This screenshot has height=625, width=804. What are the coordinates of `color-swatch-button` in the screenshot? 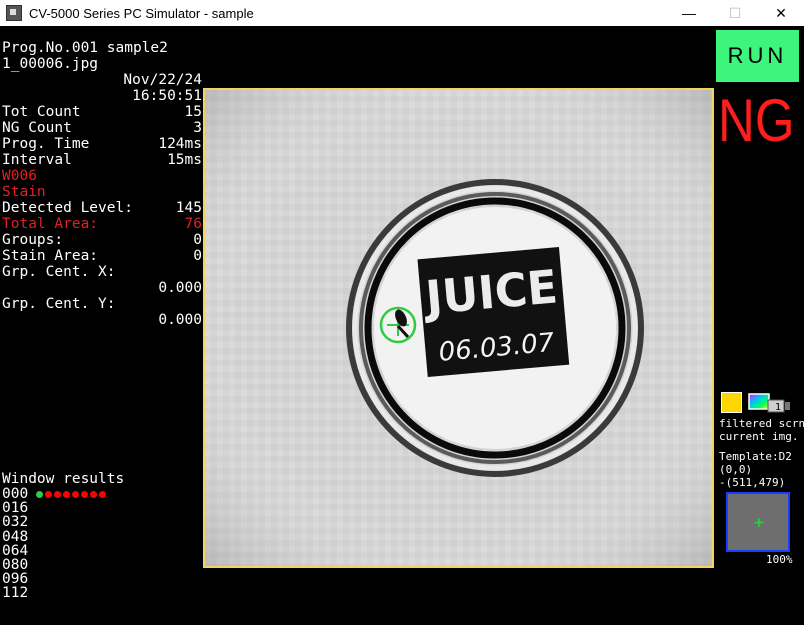 It's located at (731, 402).